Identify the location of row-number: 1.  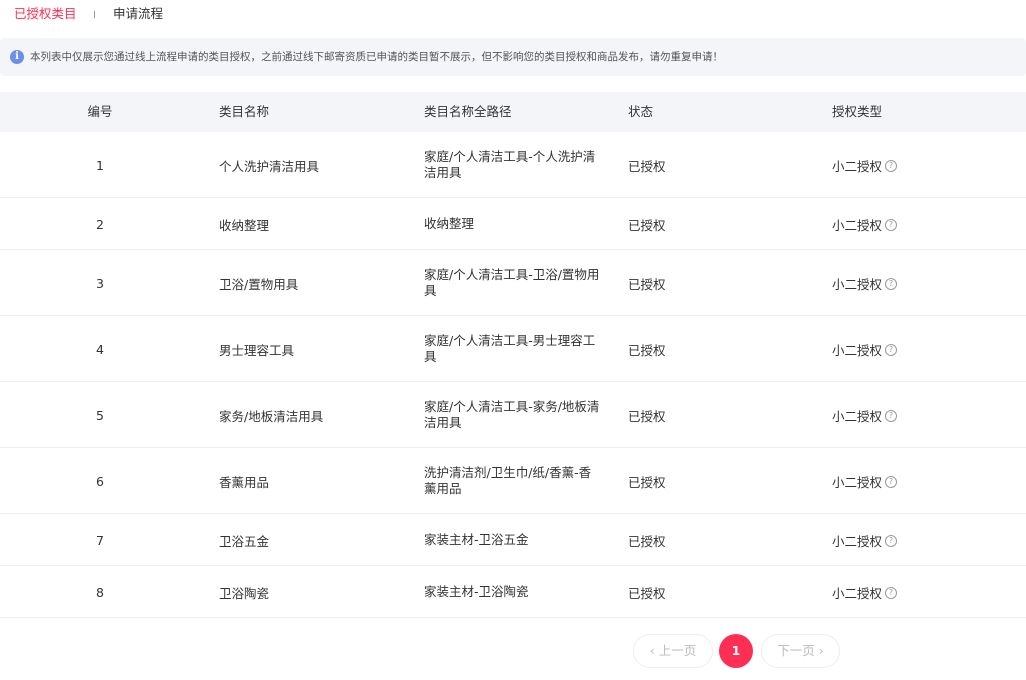
(100, 165).